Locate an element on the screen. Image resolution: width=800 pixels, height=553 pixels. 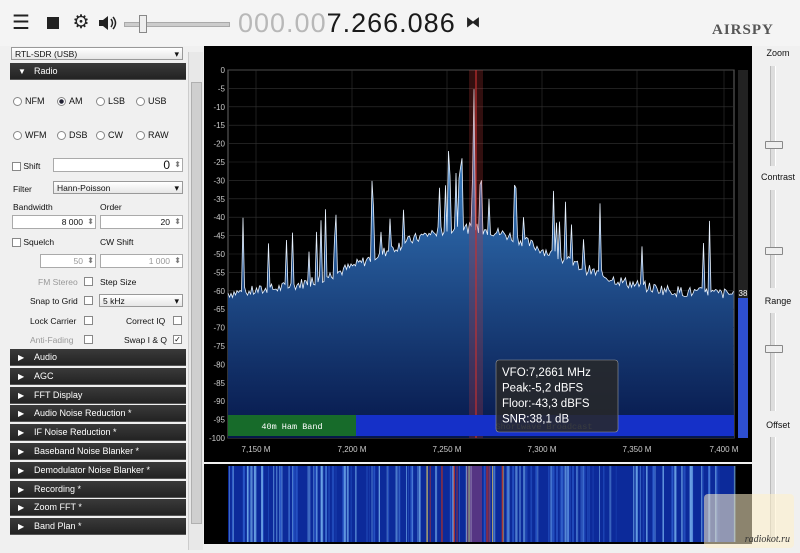
center-frequency-icon: ⧓ is located at coordinates (473, 23).